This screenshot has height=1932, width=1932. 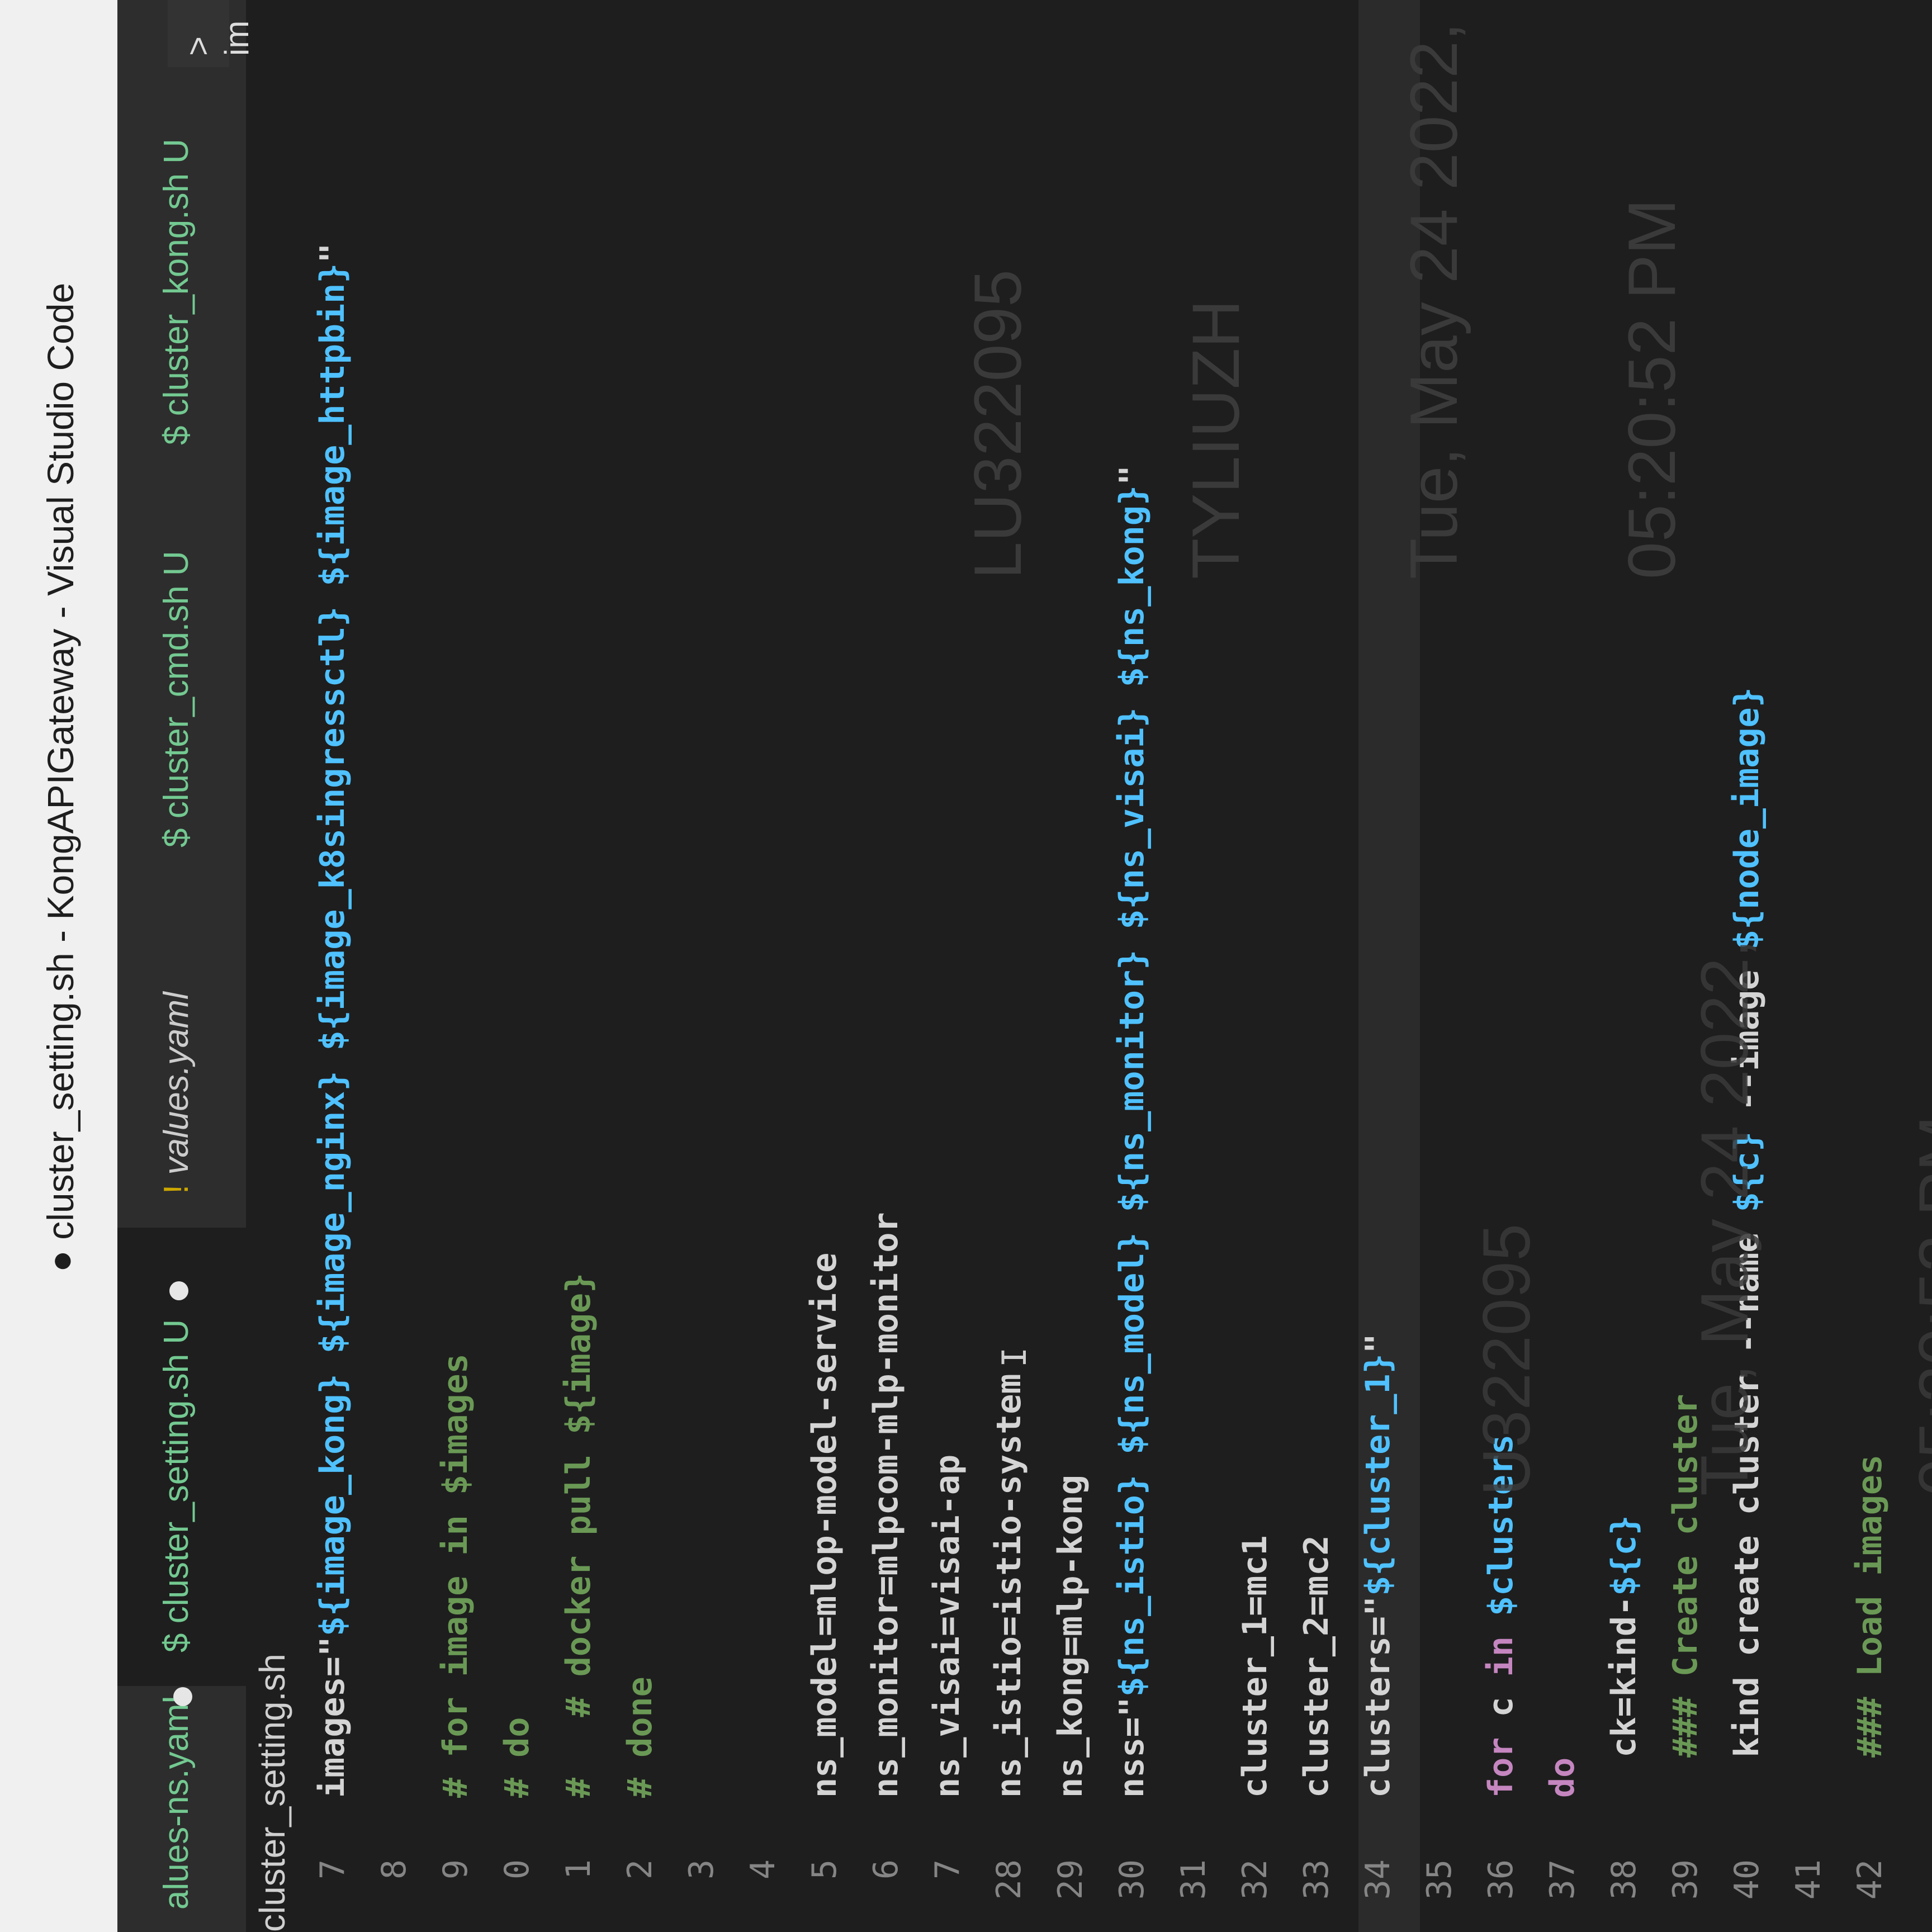 What do you see at coordinates (641, 1869) in the screenshot?
I see `line-number: 2` at bounding box center [641, 1869].